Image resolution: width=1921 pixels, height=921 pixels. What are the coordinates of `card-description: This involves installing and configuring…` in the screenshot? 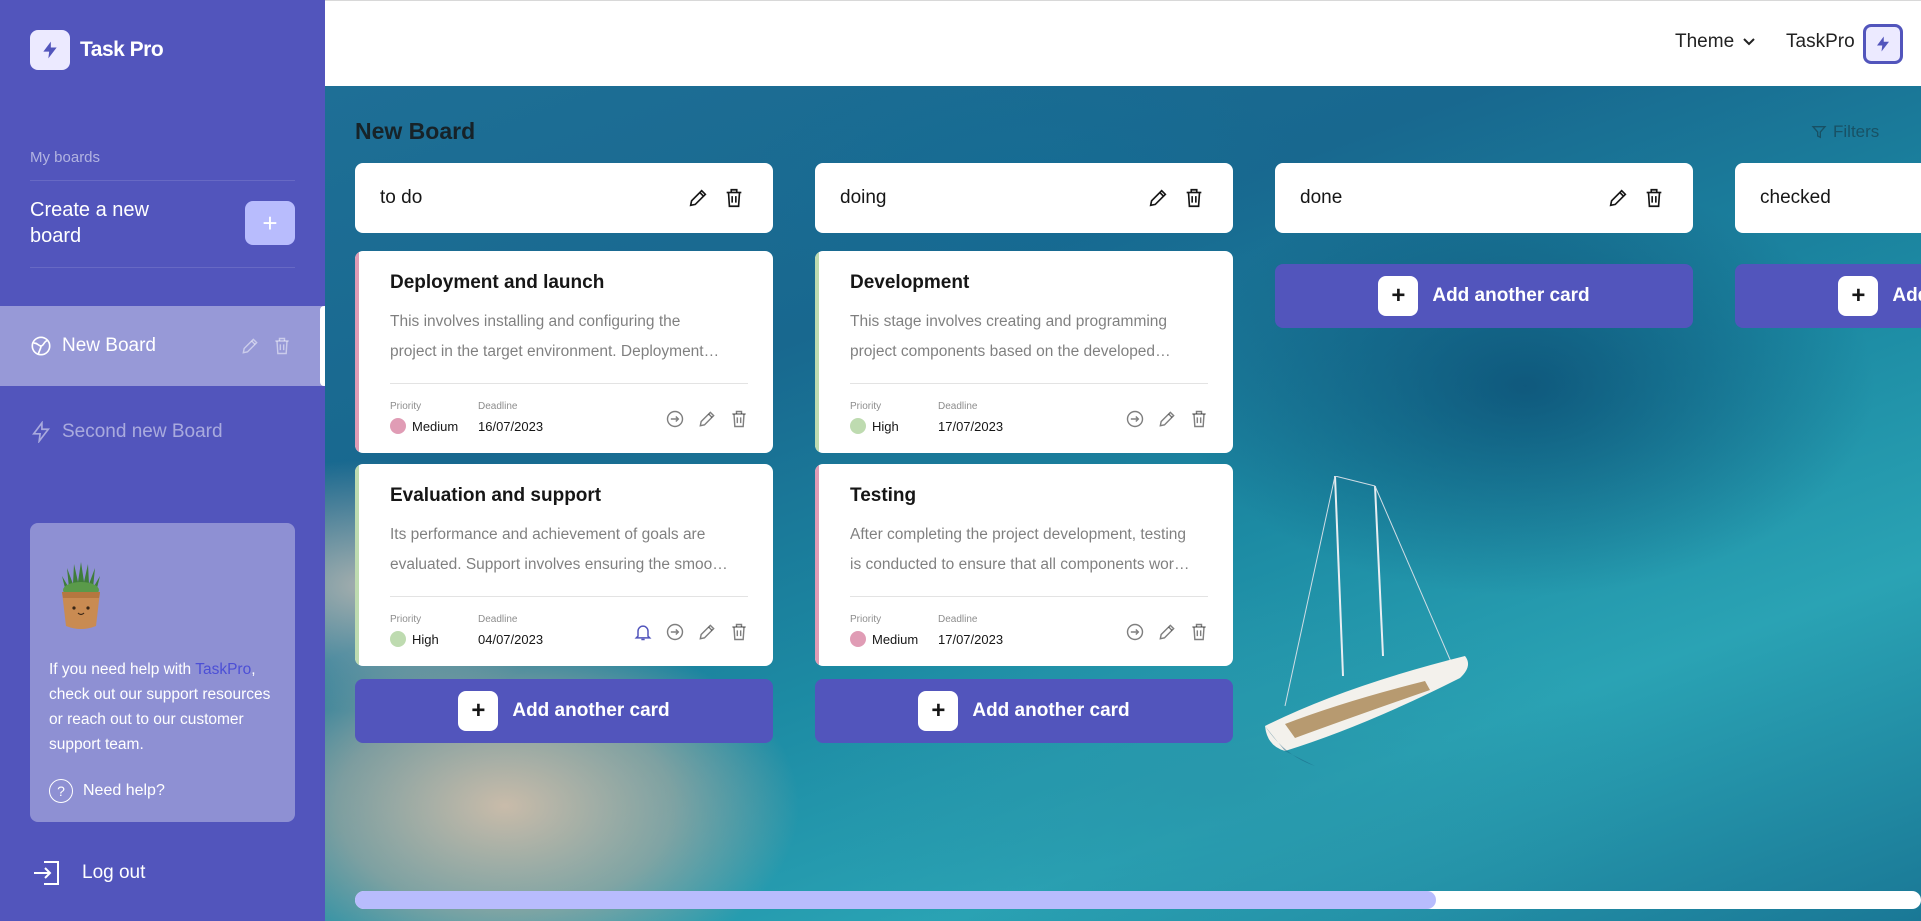 It's located at (547, 336).